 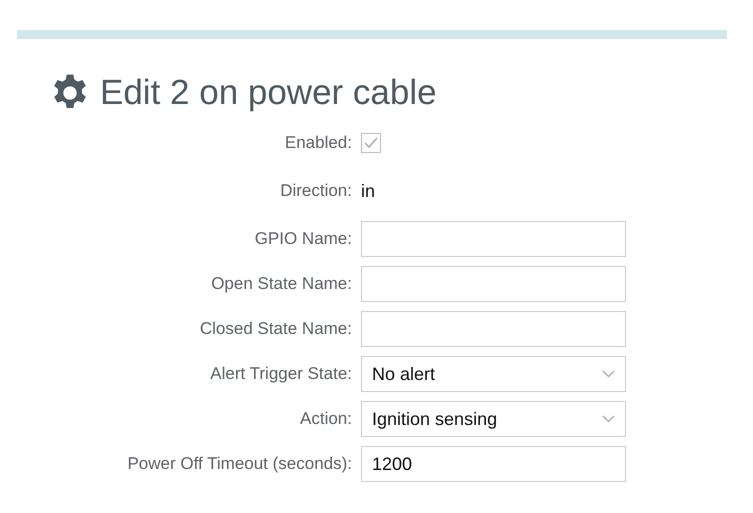 I want to click on input-field: 1200, so click(x=493, y=464).